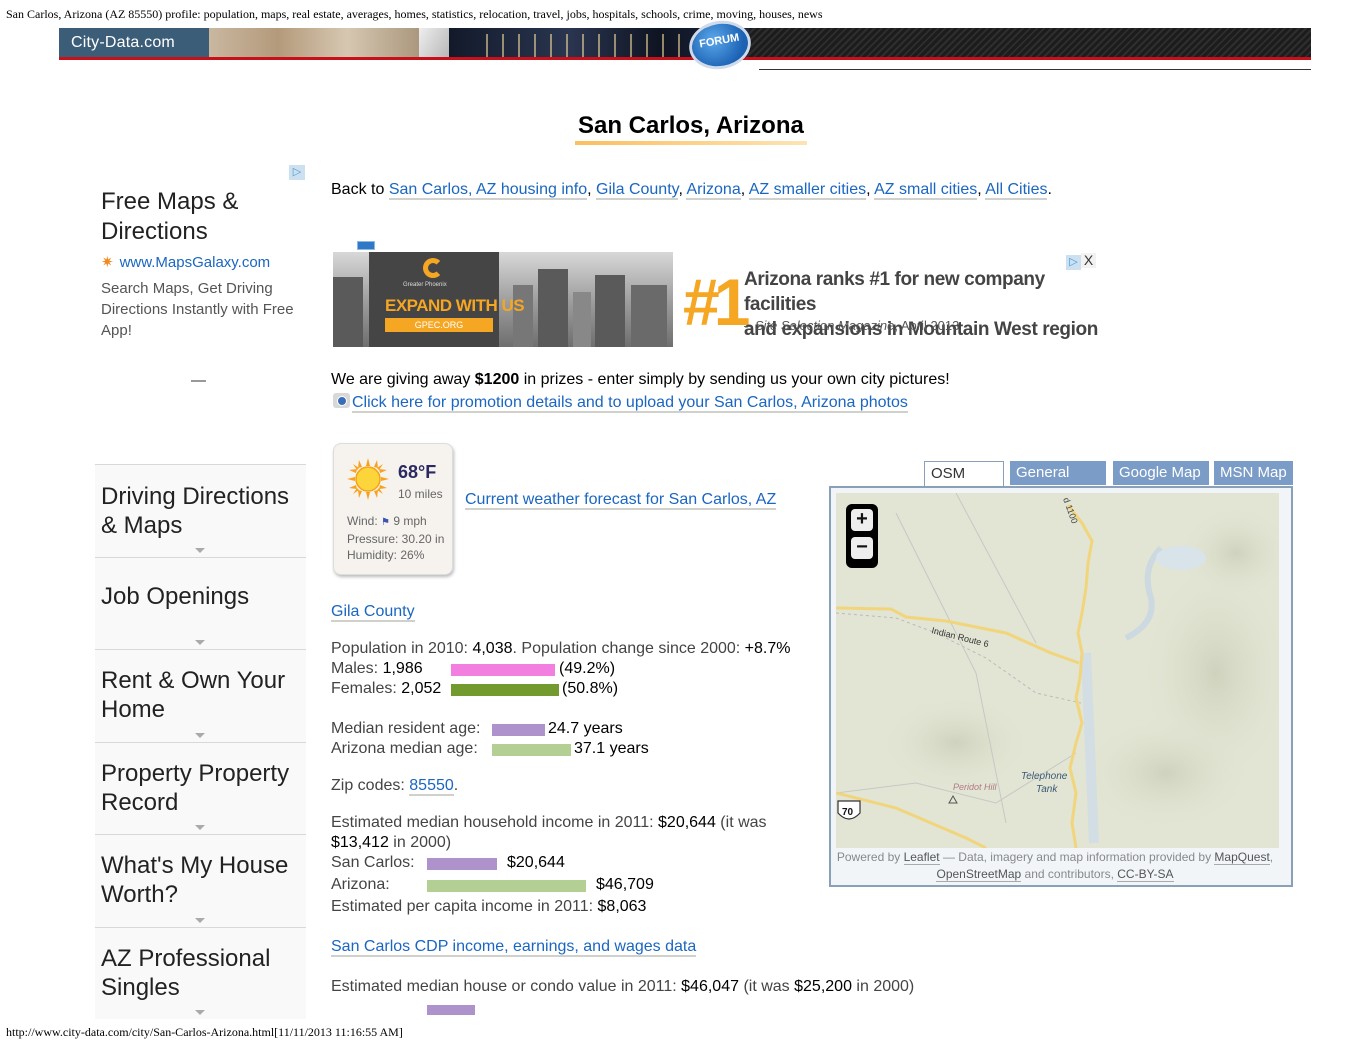  I want to click on map-zoom-control: + −, so click(862, 536).